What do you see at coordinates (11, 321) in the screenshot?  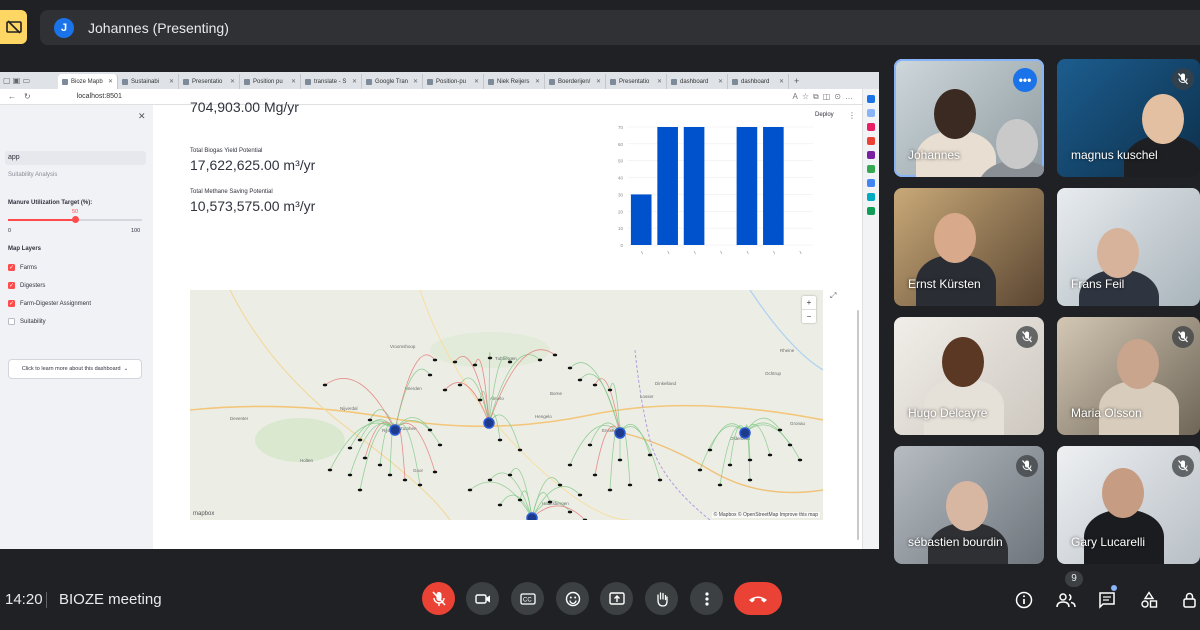 I see `checkbox` at bounding box center [11, 321].